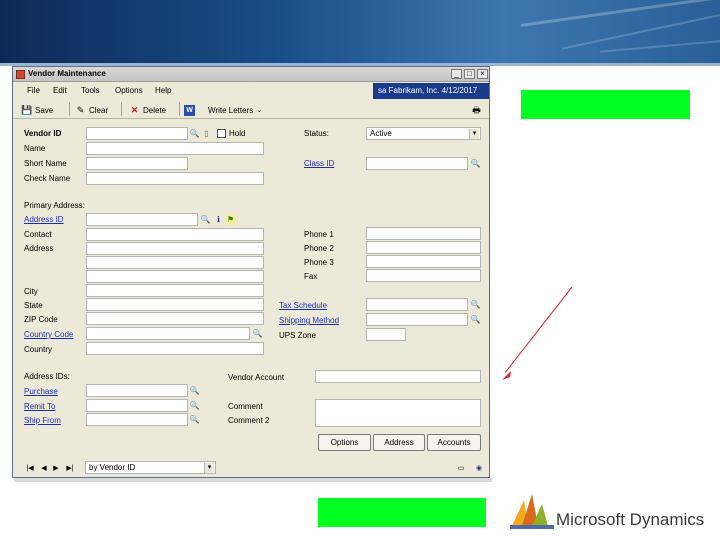 Image resolution: width=720 pixels, height=540 pixels. What do you see at coordinates (150, 467) in the screenshot?
I see `sort-by-select: by Vendor ID ▾` at bounding box center [150, 467].